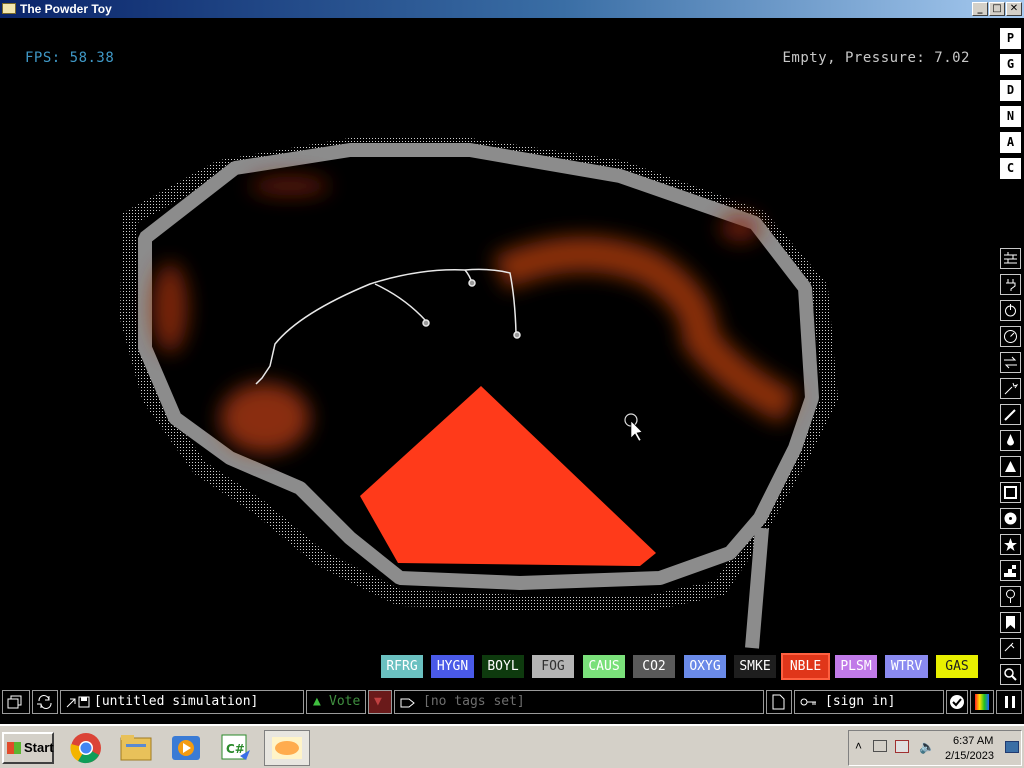 Image resolution: width=1024 pixels, height=768 pixels. Describe the element at coordinates (14, 748) in the screenshot. I see `windows-flag-icon` at that location.